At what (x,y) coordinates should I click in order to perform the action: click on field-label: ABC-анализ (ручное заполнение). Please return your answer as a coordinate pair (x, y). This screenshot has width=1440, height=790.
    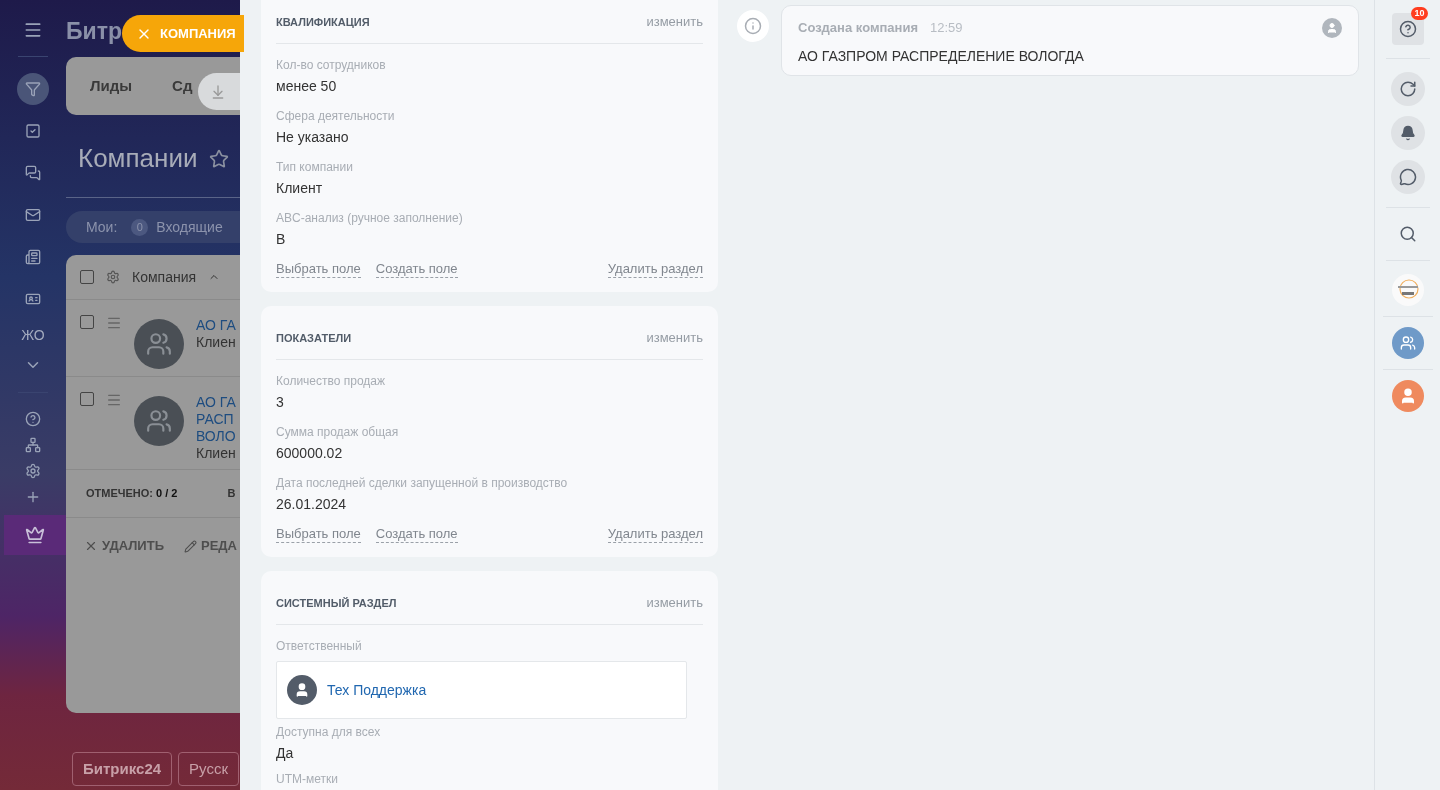
    Looking at the image, I should click on (370, 218).